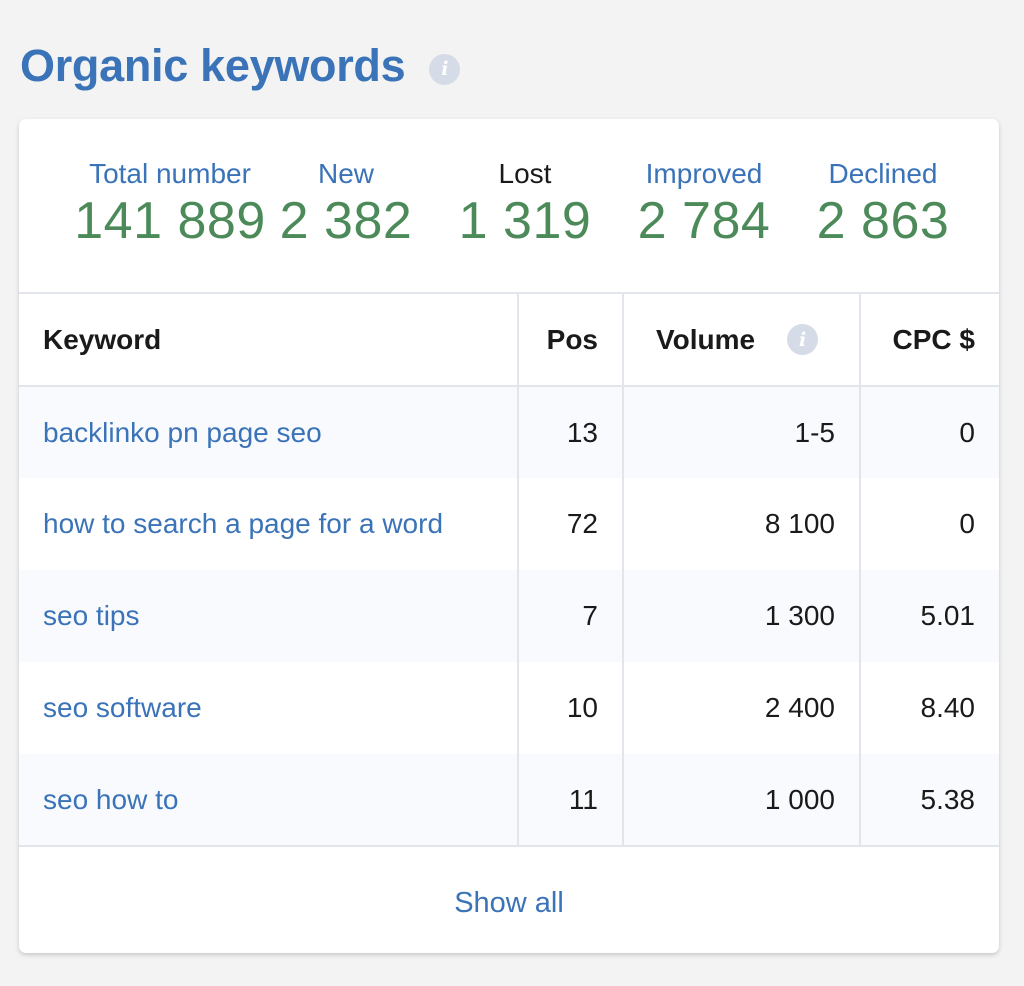 This screenshot has width=1024, height=986. What do you see at coordinates (213, 65) in the screenshot?
I see `page-title: Organic keywords` at bounding box center [213, 65].